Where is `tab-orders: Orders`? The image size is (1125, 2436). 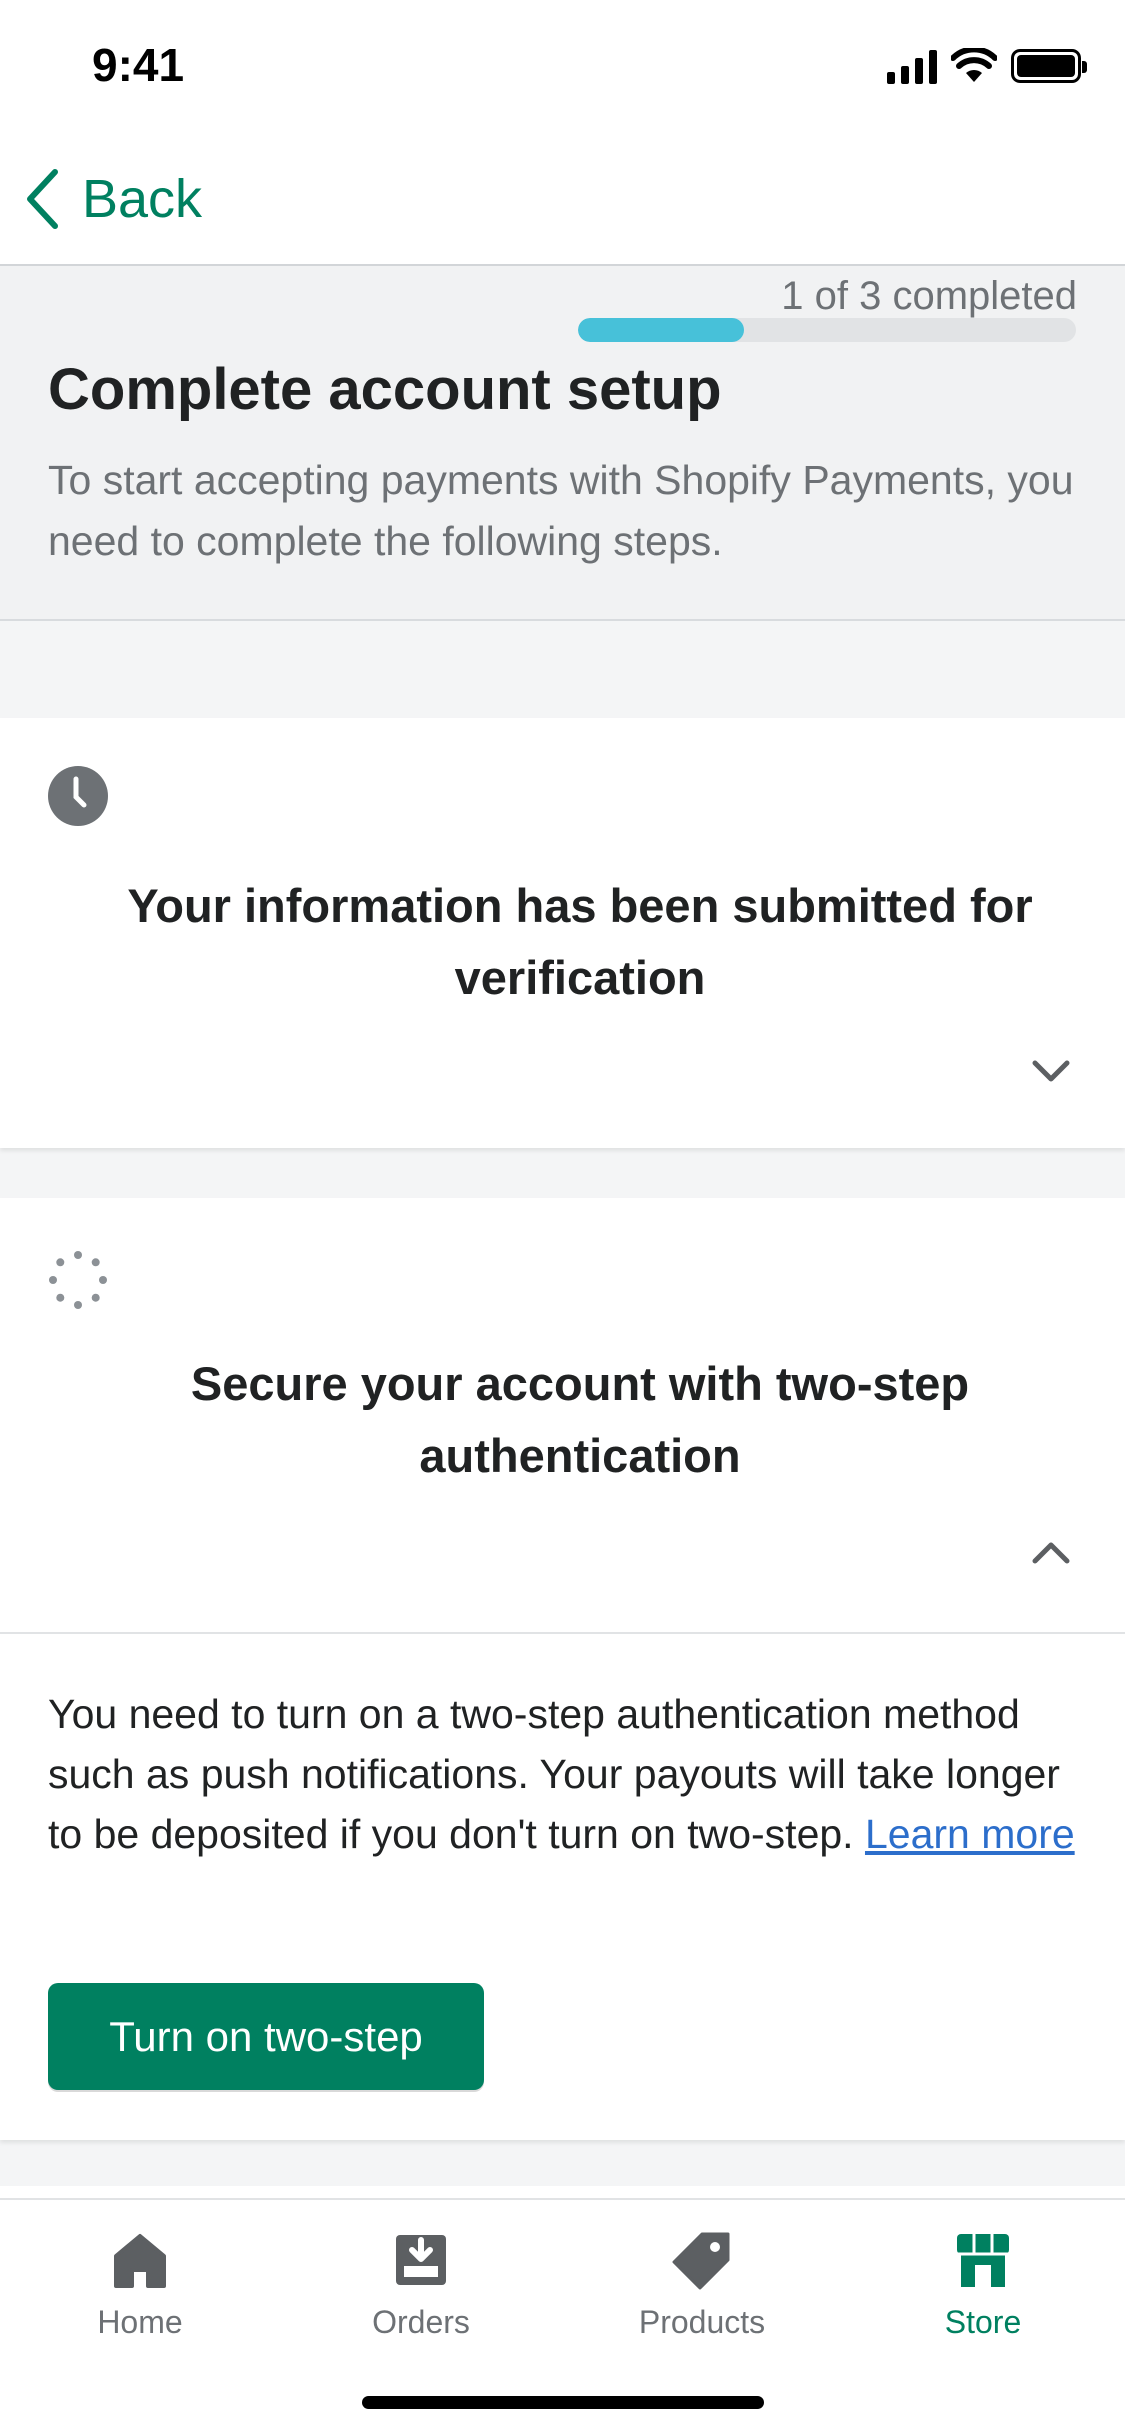 tab-orders: Orders is located at coordinates (421, 2295).